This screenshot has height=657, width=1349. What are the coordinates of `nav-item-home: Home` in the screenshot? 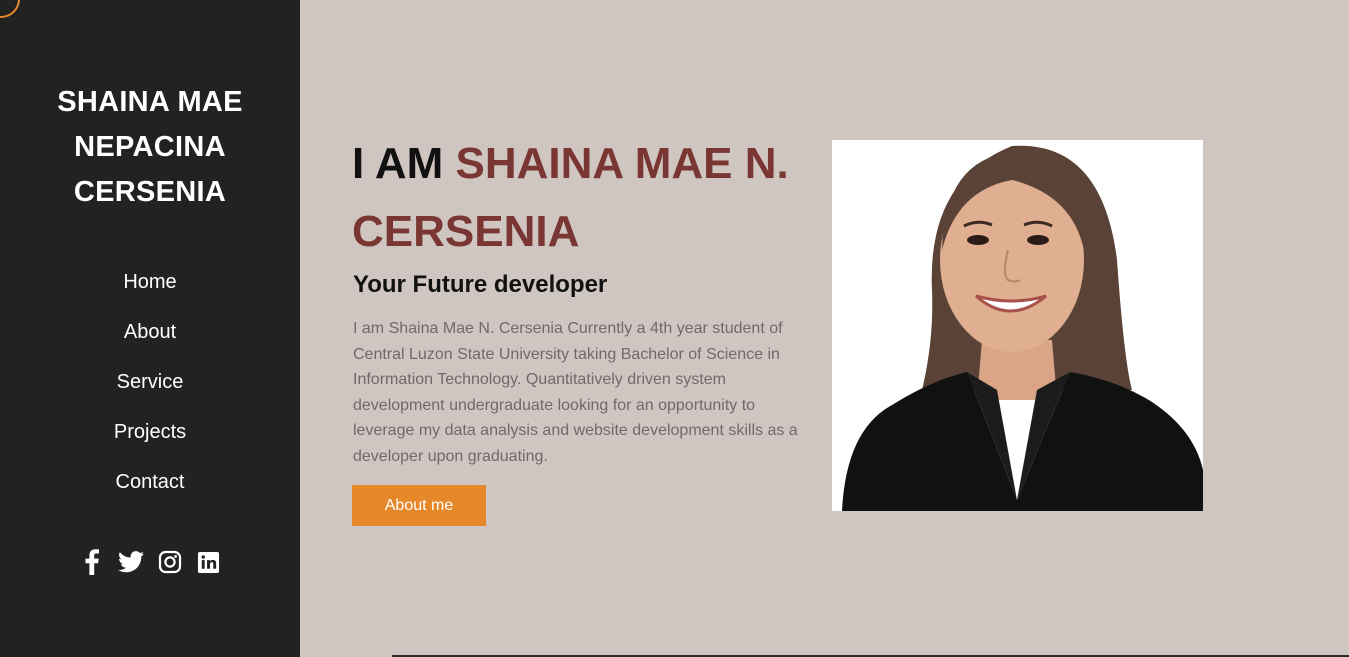 It's located at (150, 282).